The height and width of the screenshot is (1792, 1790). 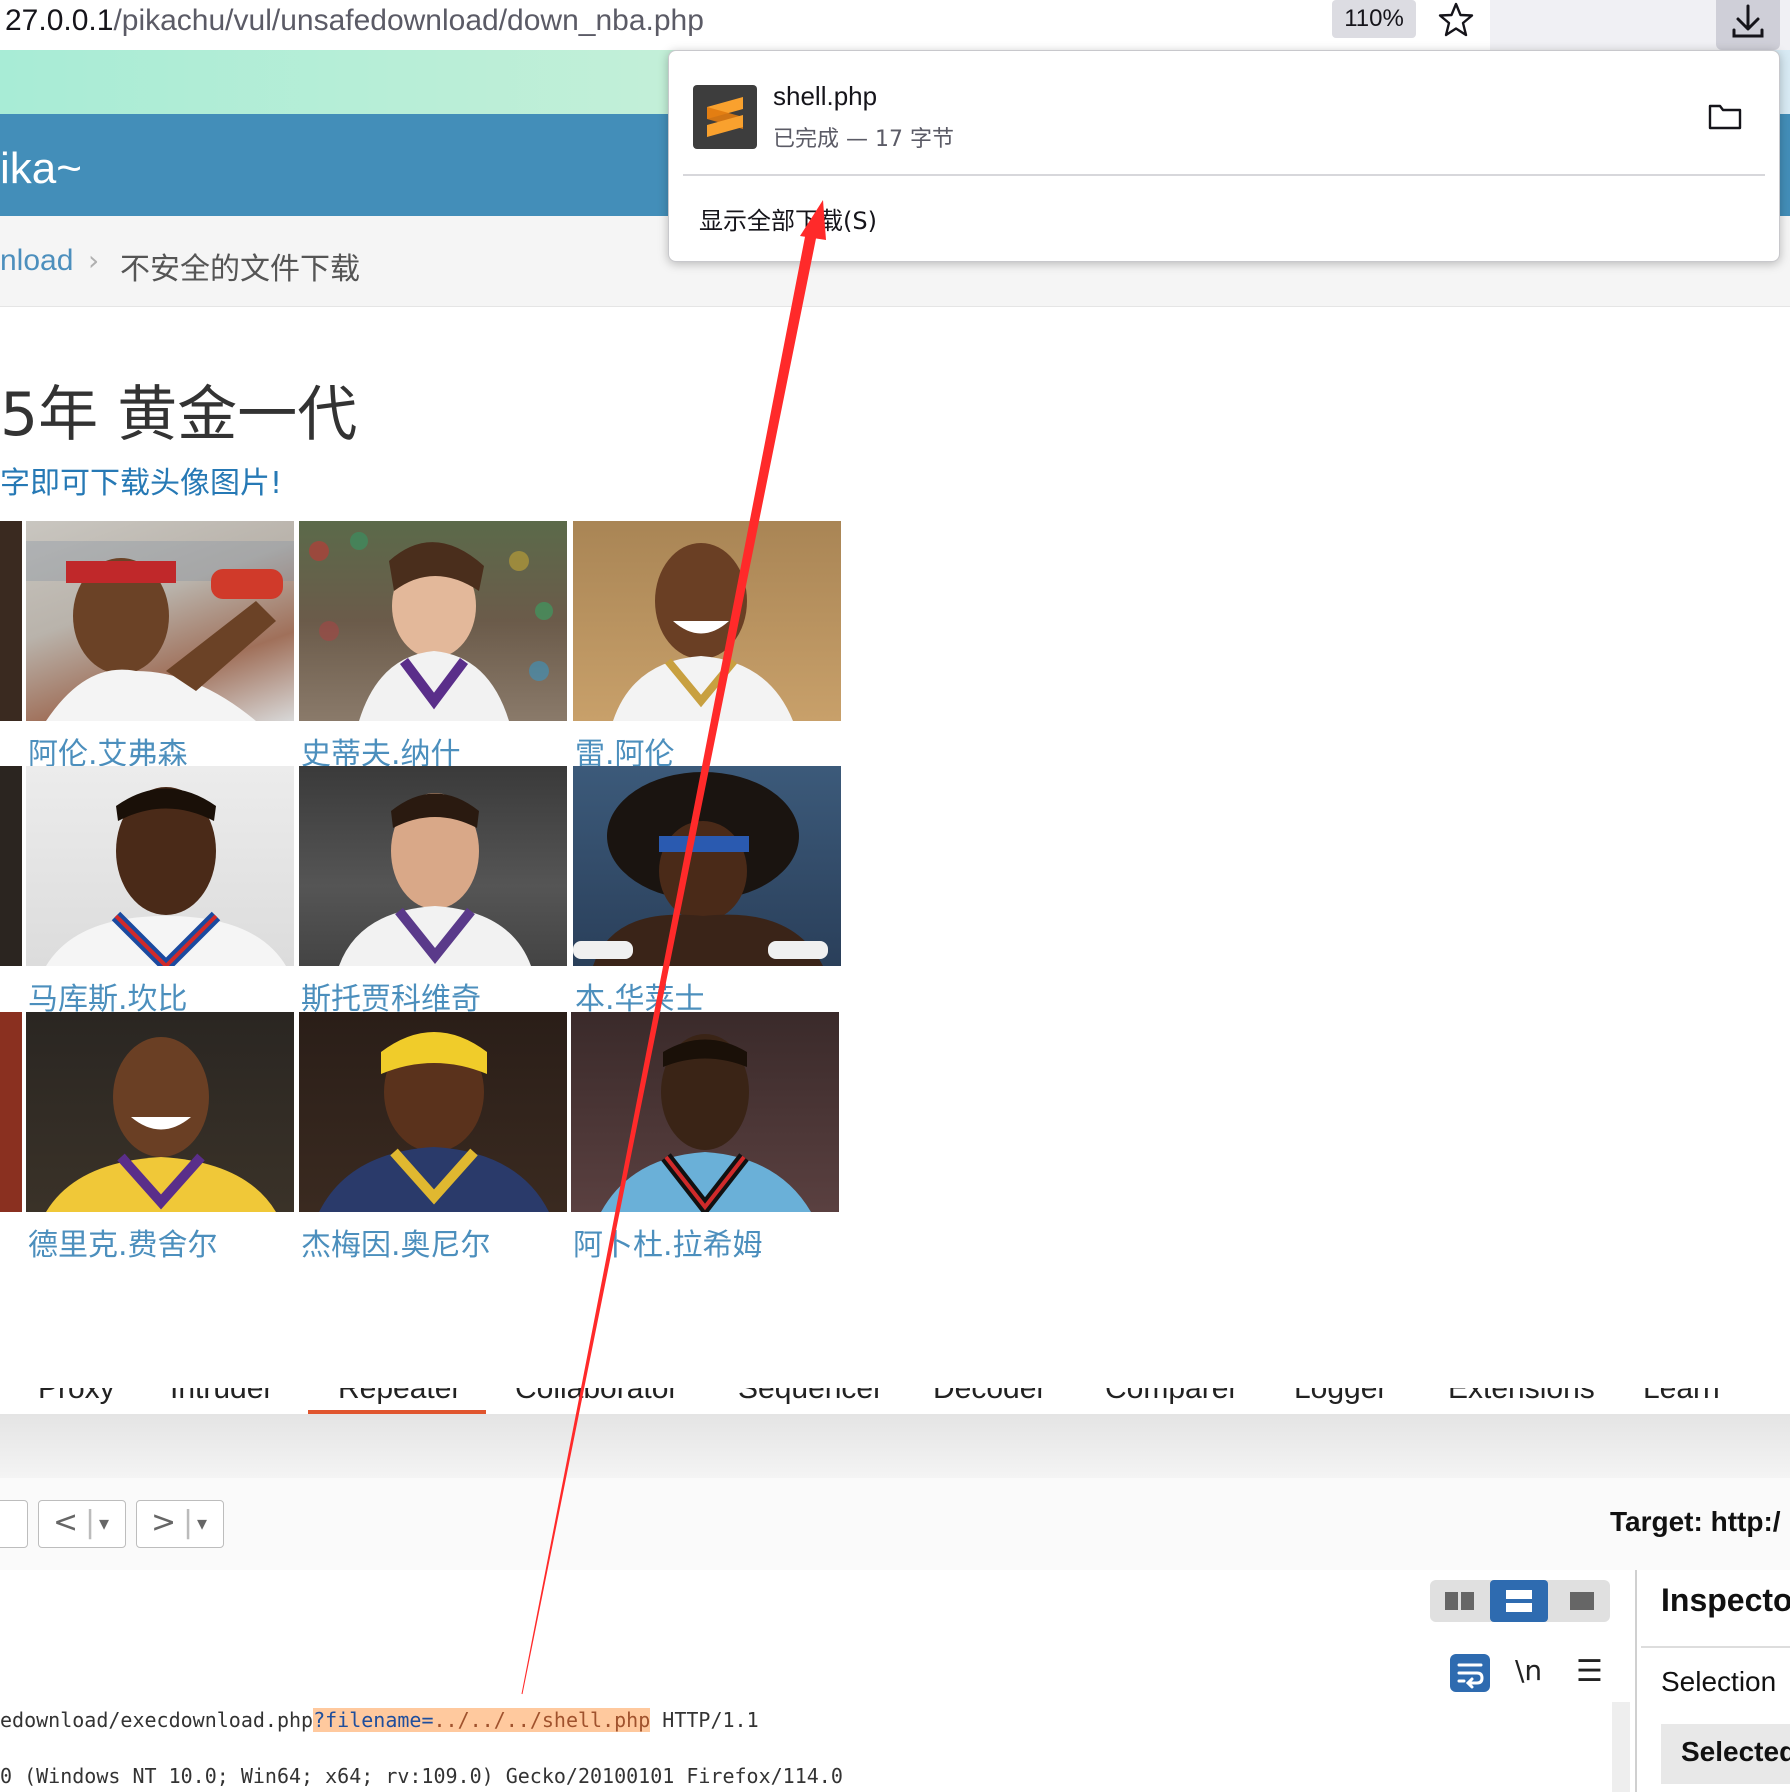 I want to click on page-title: 5年 黄金一代, so click(x=179, y=415).